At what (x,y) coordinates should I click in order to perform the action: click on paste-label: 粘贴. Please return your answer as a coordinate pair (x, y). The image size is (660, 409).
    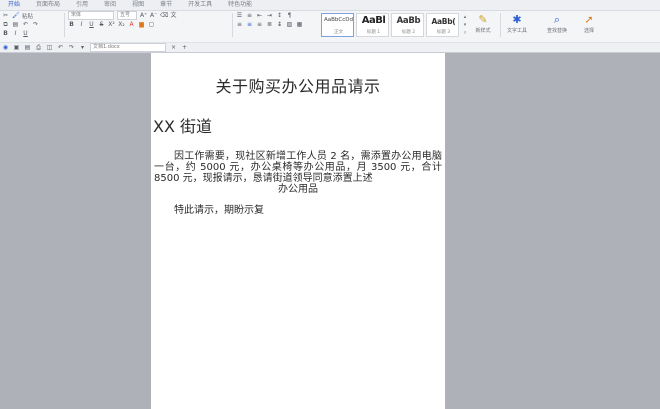
    Looking at the image, I should click on (27, 16).